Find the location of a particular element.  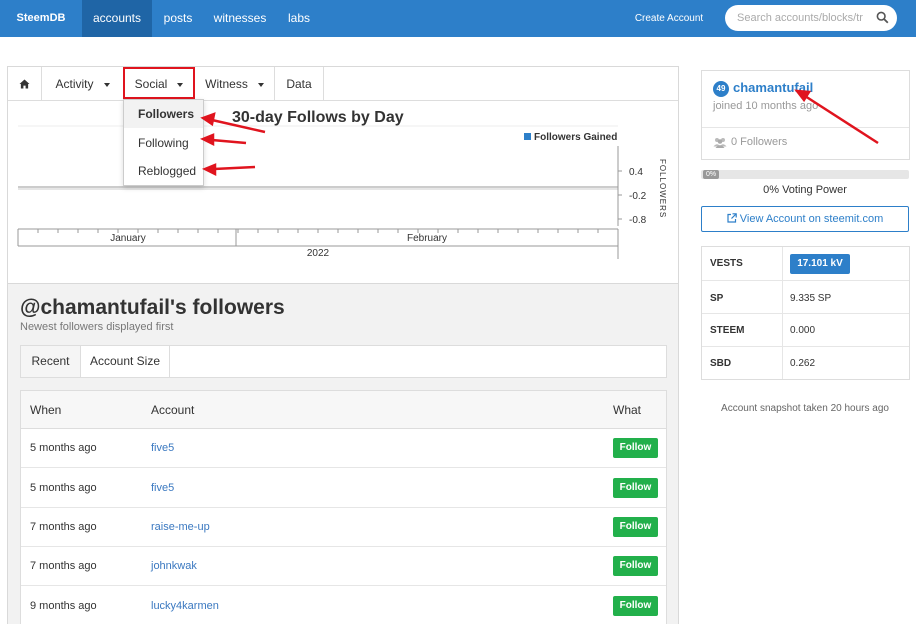

reputation-badge: 49 is located at coordinates (721, 89).